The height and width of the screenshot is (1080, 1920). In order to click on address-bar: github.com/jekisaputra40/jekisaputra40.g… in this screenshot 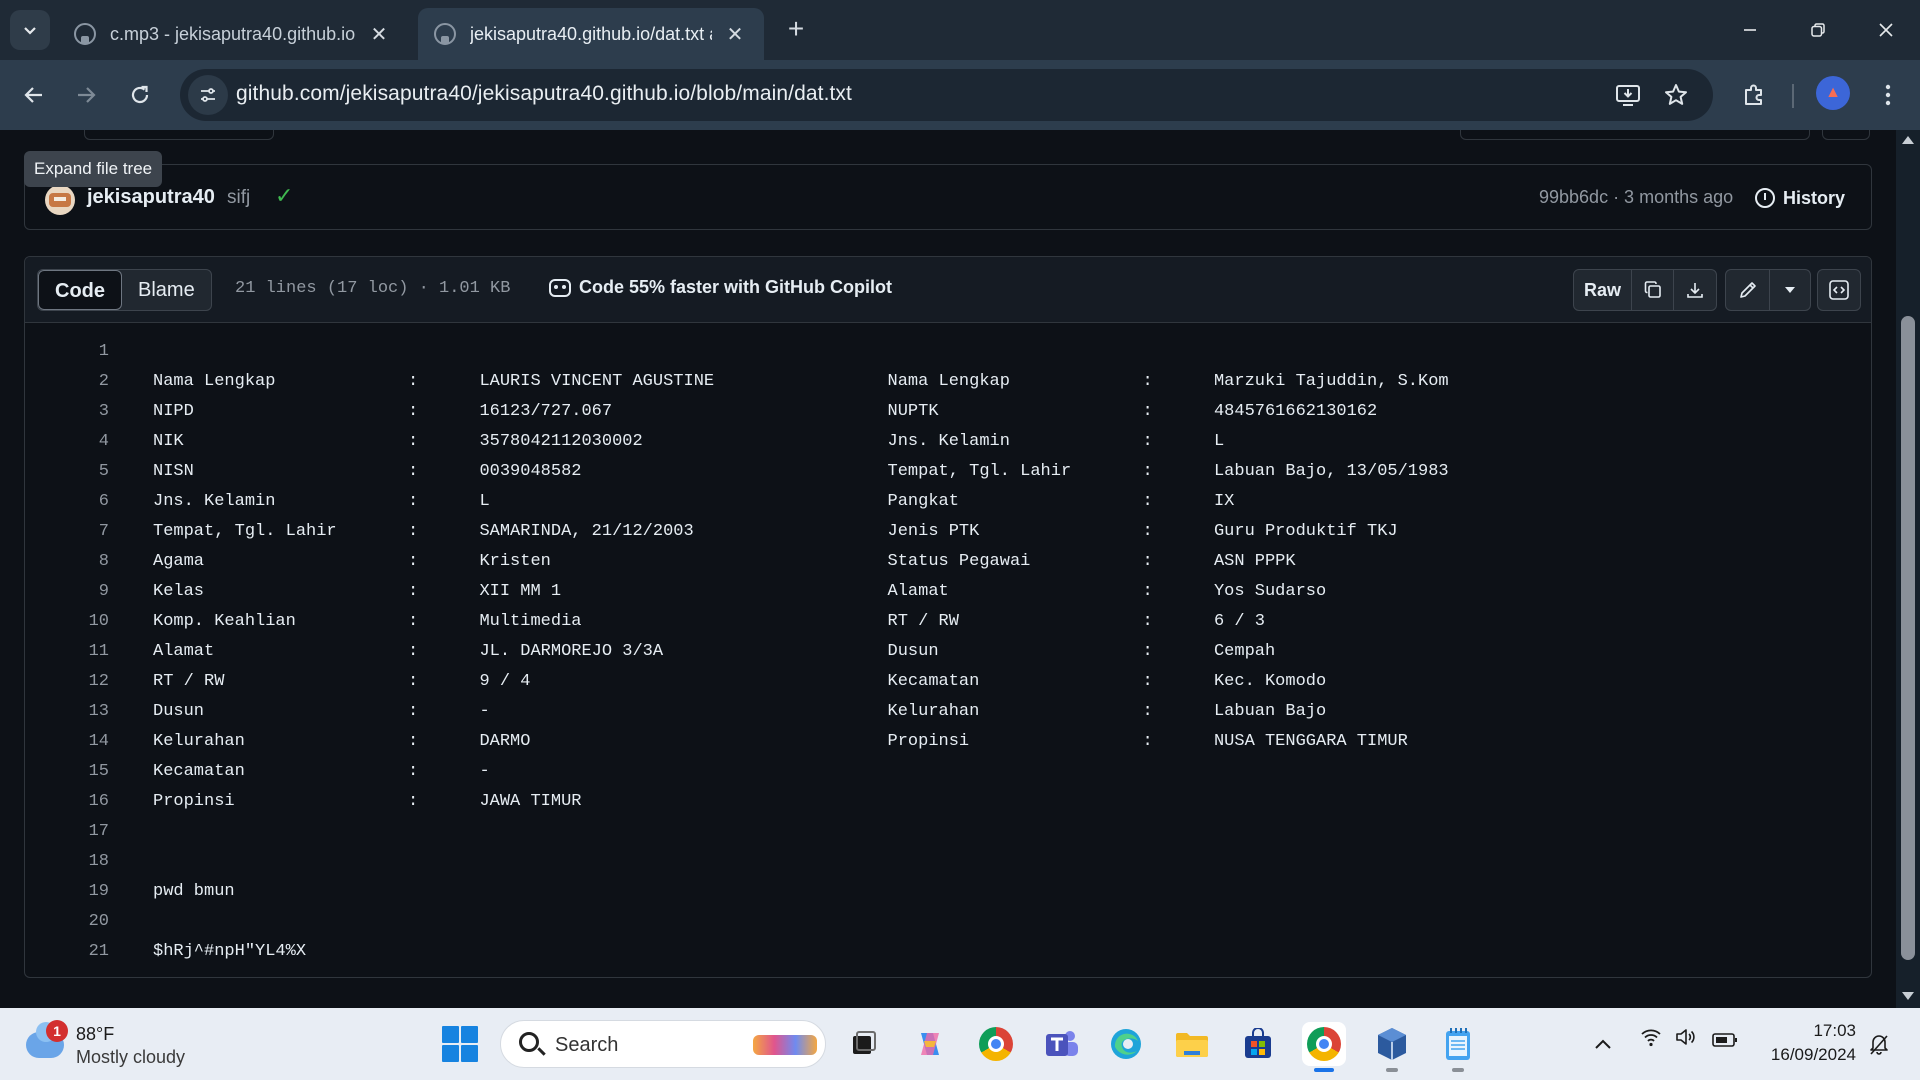, I will do `click(946, 95)`.